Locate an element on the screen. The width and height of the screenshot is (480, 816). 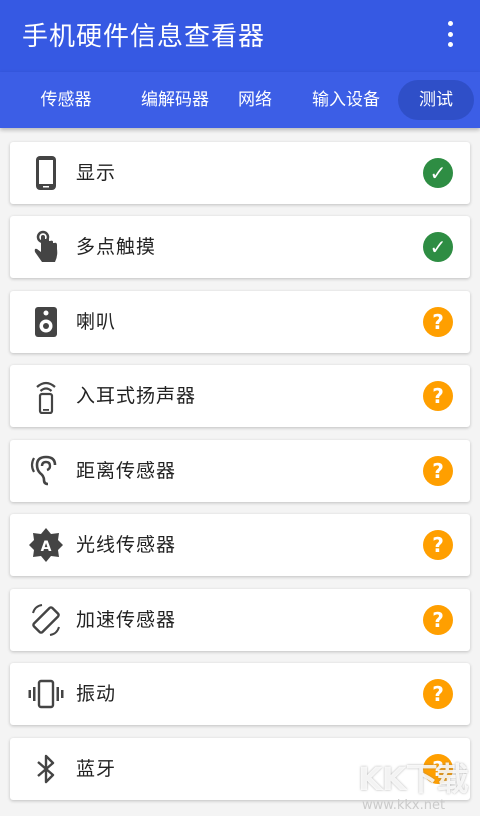
tab-sensors: 传感器 is located at coordinates (66, 100).